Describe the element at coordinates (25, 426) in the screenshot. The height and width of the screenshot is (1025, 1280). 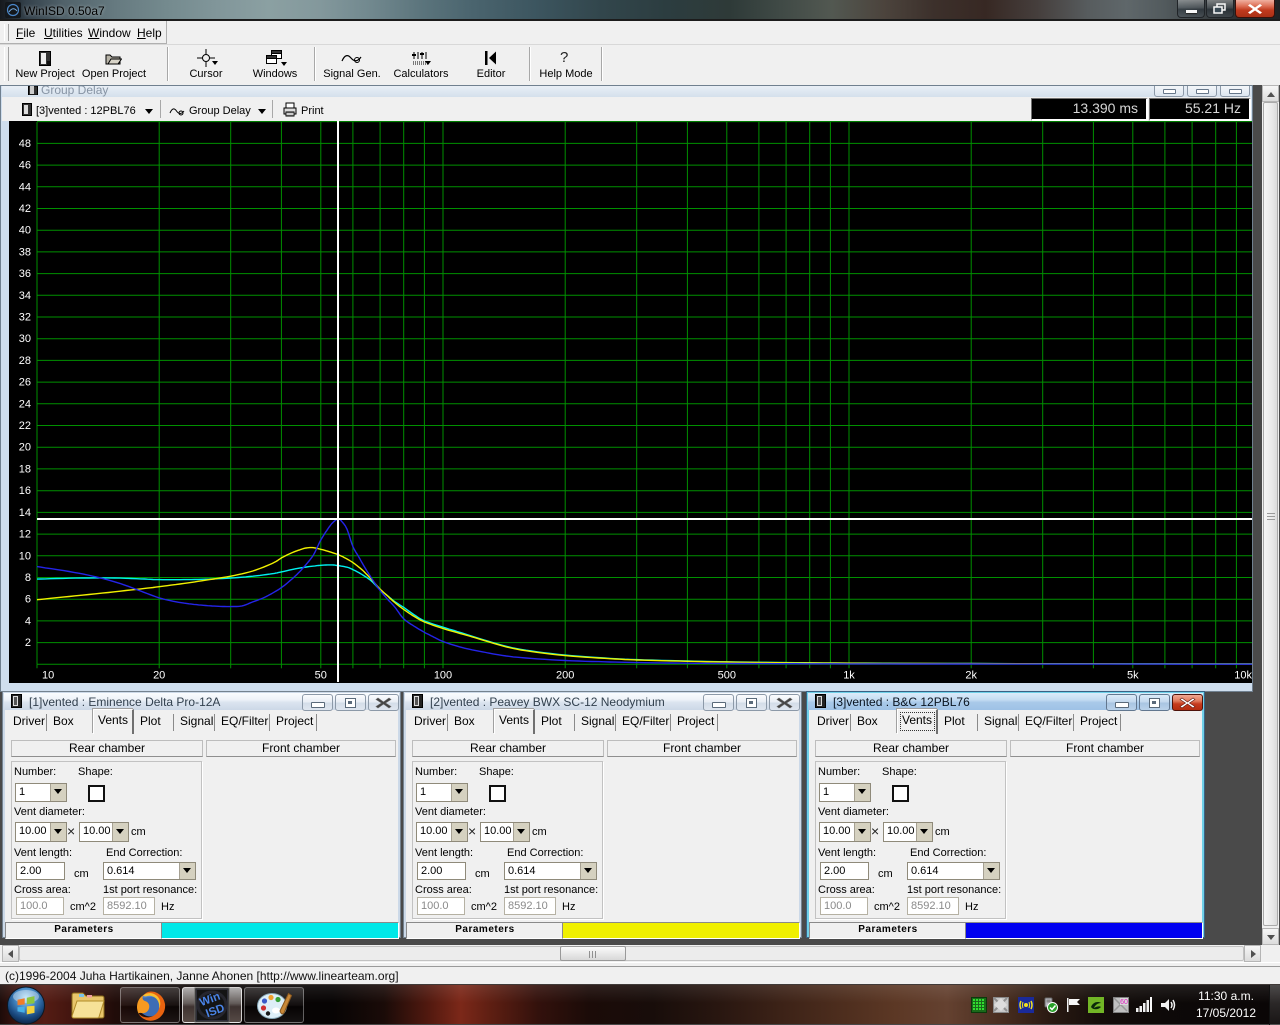
I see `svg-text: 22` at that location.